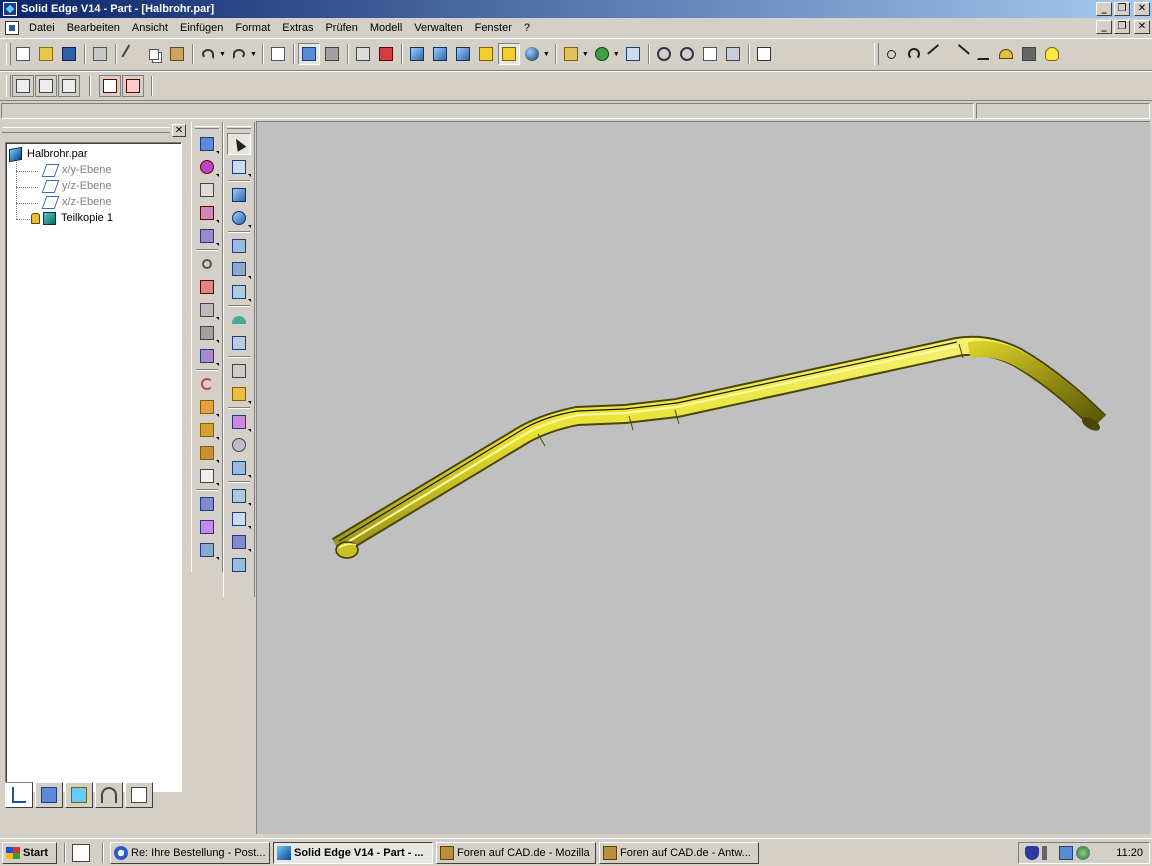  I want to click on render-button, so click(532, 54).